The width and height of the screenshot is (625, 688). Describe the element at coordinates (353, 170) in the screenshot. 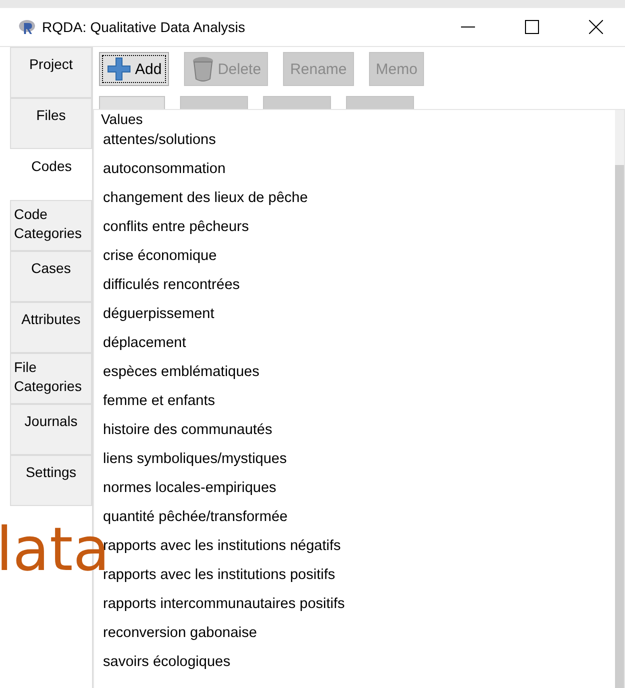

I see `list-item: autoconsommation` at that location.